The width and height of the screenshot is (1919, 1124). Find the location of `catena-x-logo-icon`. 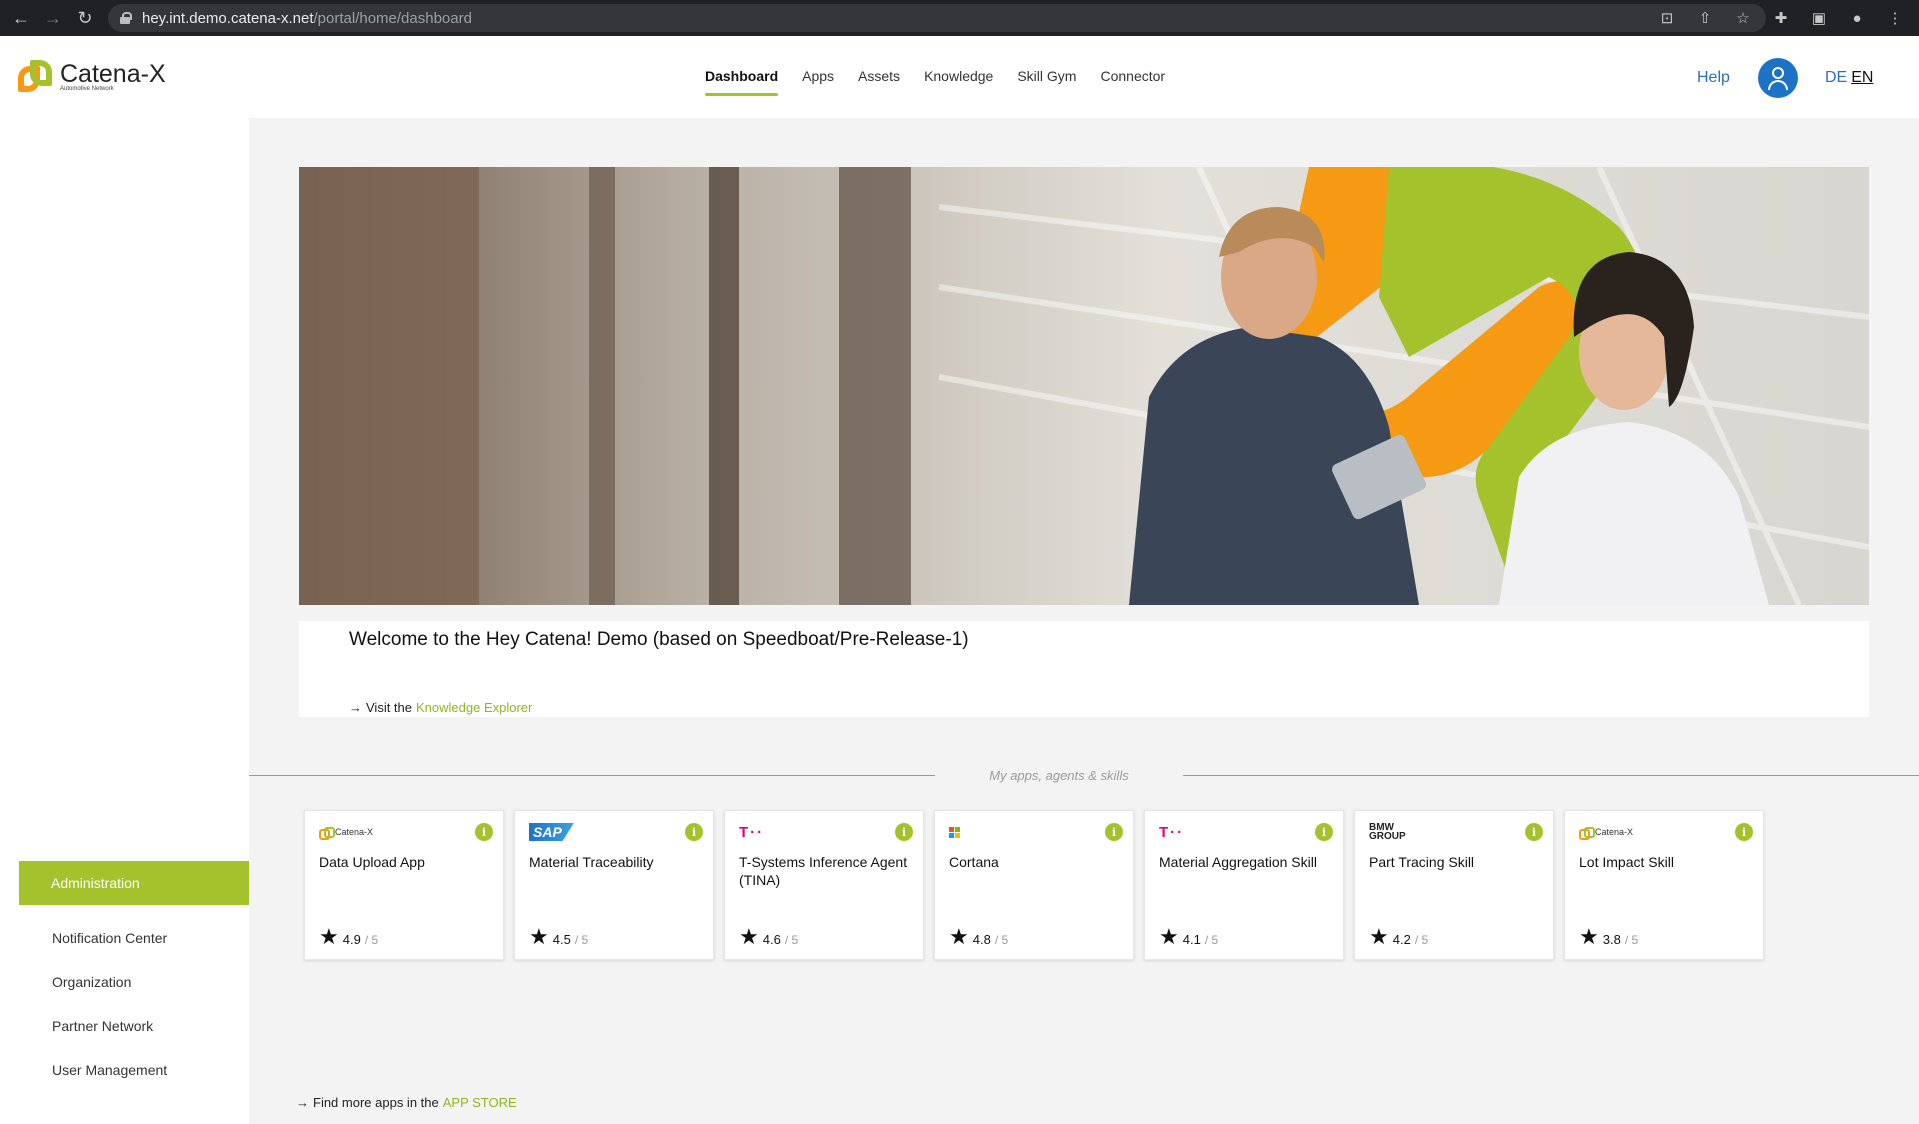

catena-x-logo-icon is located at coordinates (35, 78).